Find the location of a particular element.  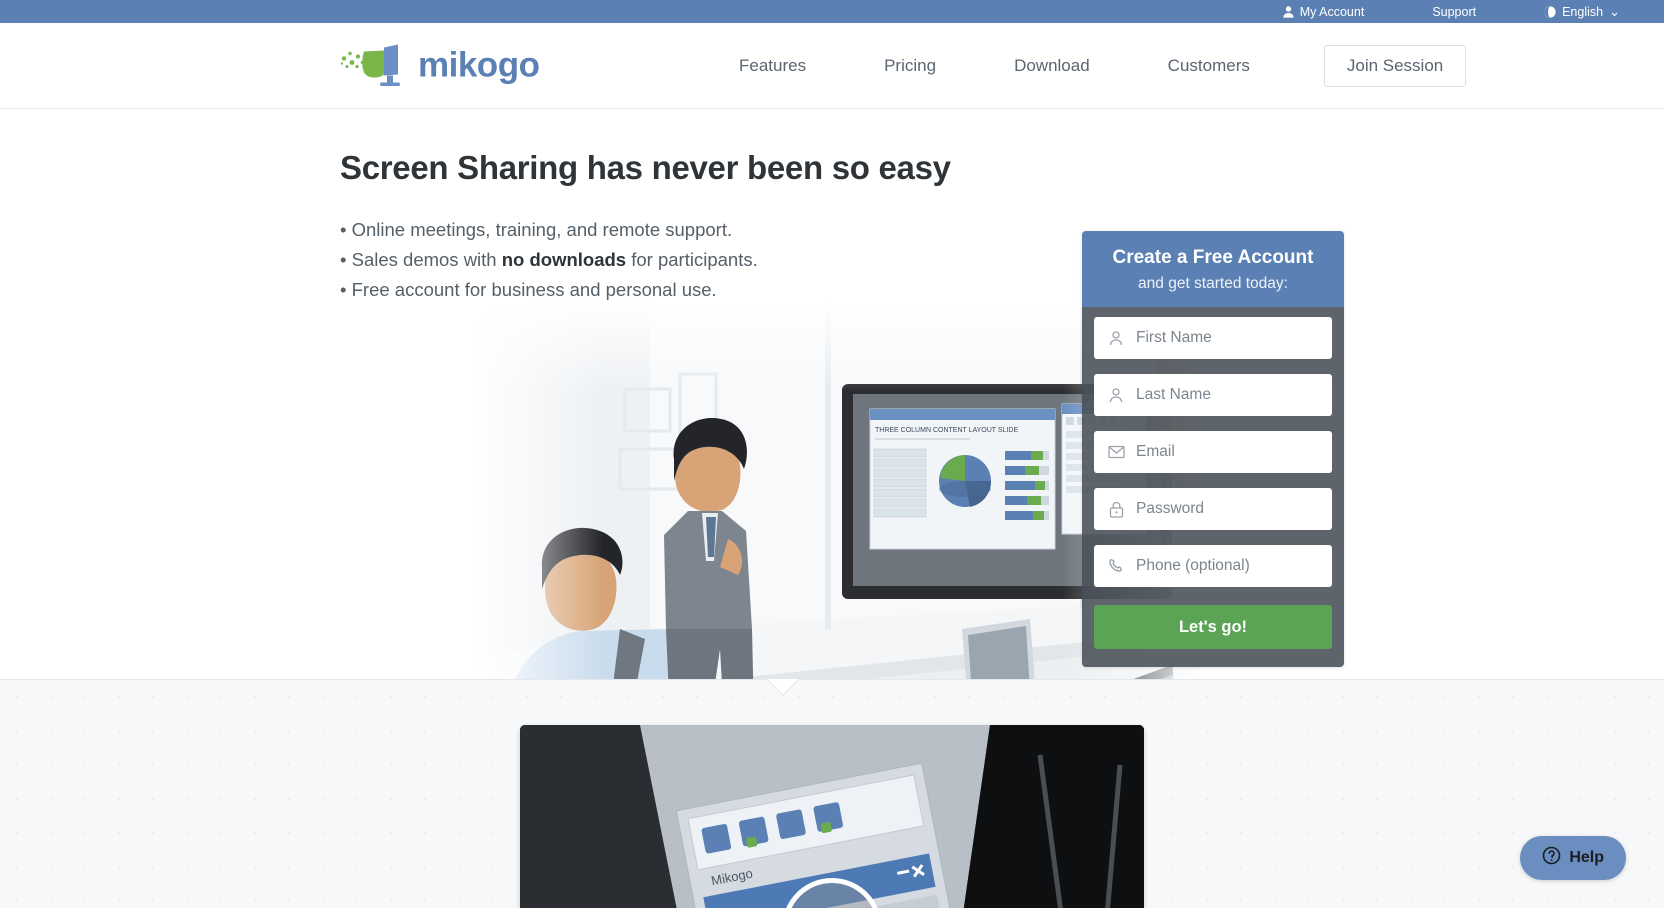

topbar-item-language: English ⌄ is located at coordinates (1565, 12).